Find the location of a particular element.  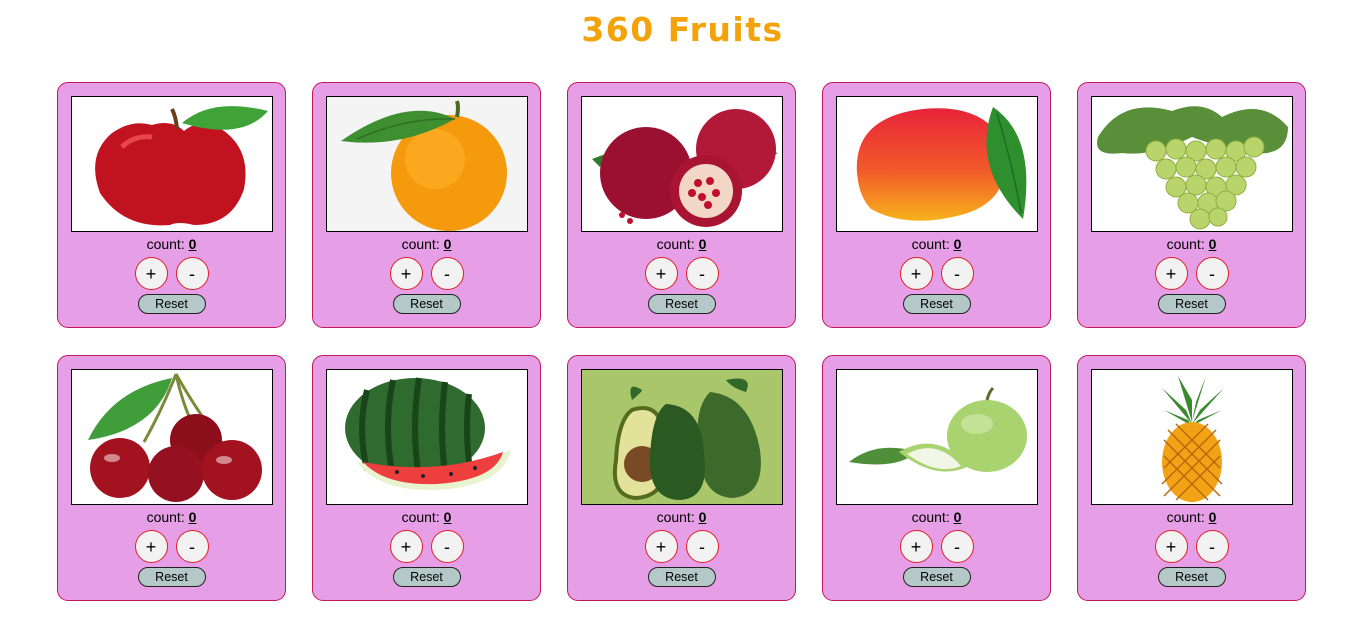

fruit-card-avocado: count: 0 + - Reset is located at coordinates (681, 478).